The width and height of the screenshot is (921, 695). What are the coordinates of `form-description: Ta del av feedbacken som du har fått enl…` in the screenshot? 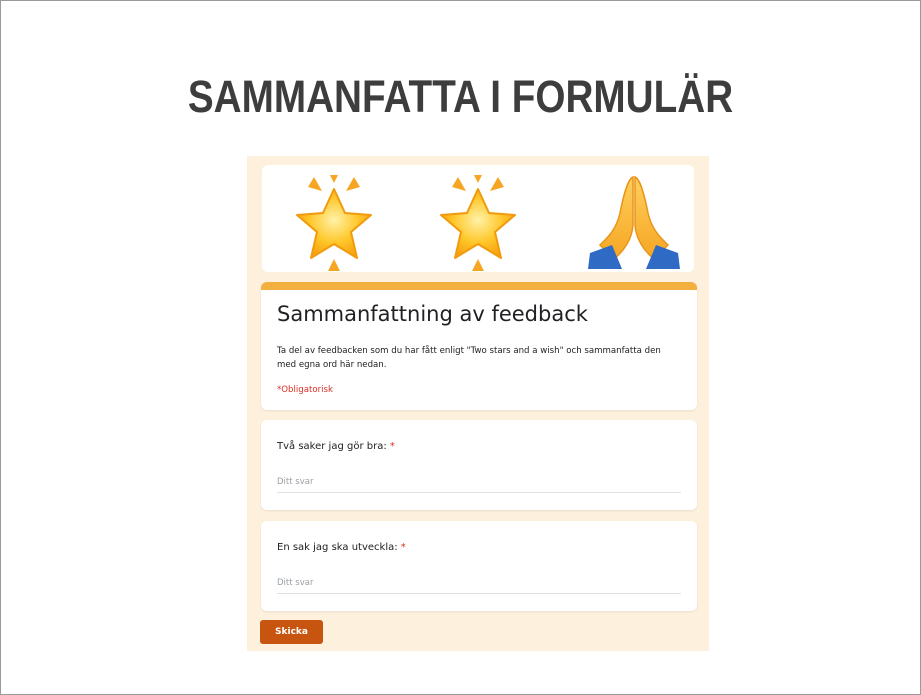 It's located at (469, 358).